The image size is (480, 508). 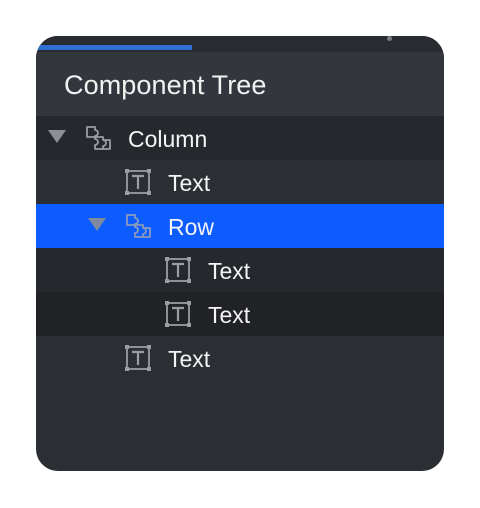 I want to click on panel-header: Component Tree, so click(x=240, y=84).